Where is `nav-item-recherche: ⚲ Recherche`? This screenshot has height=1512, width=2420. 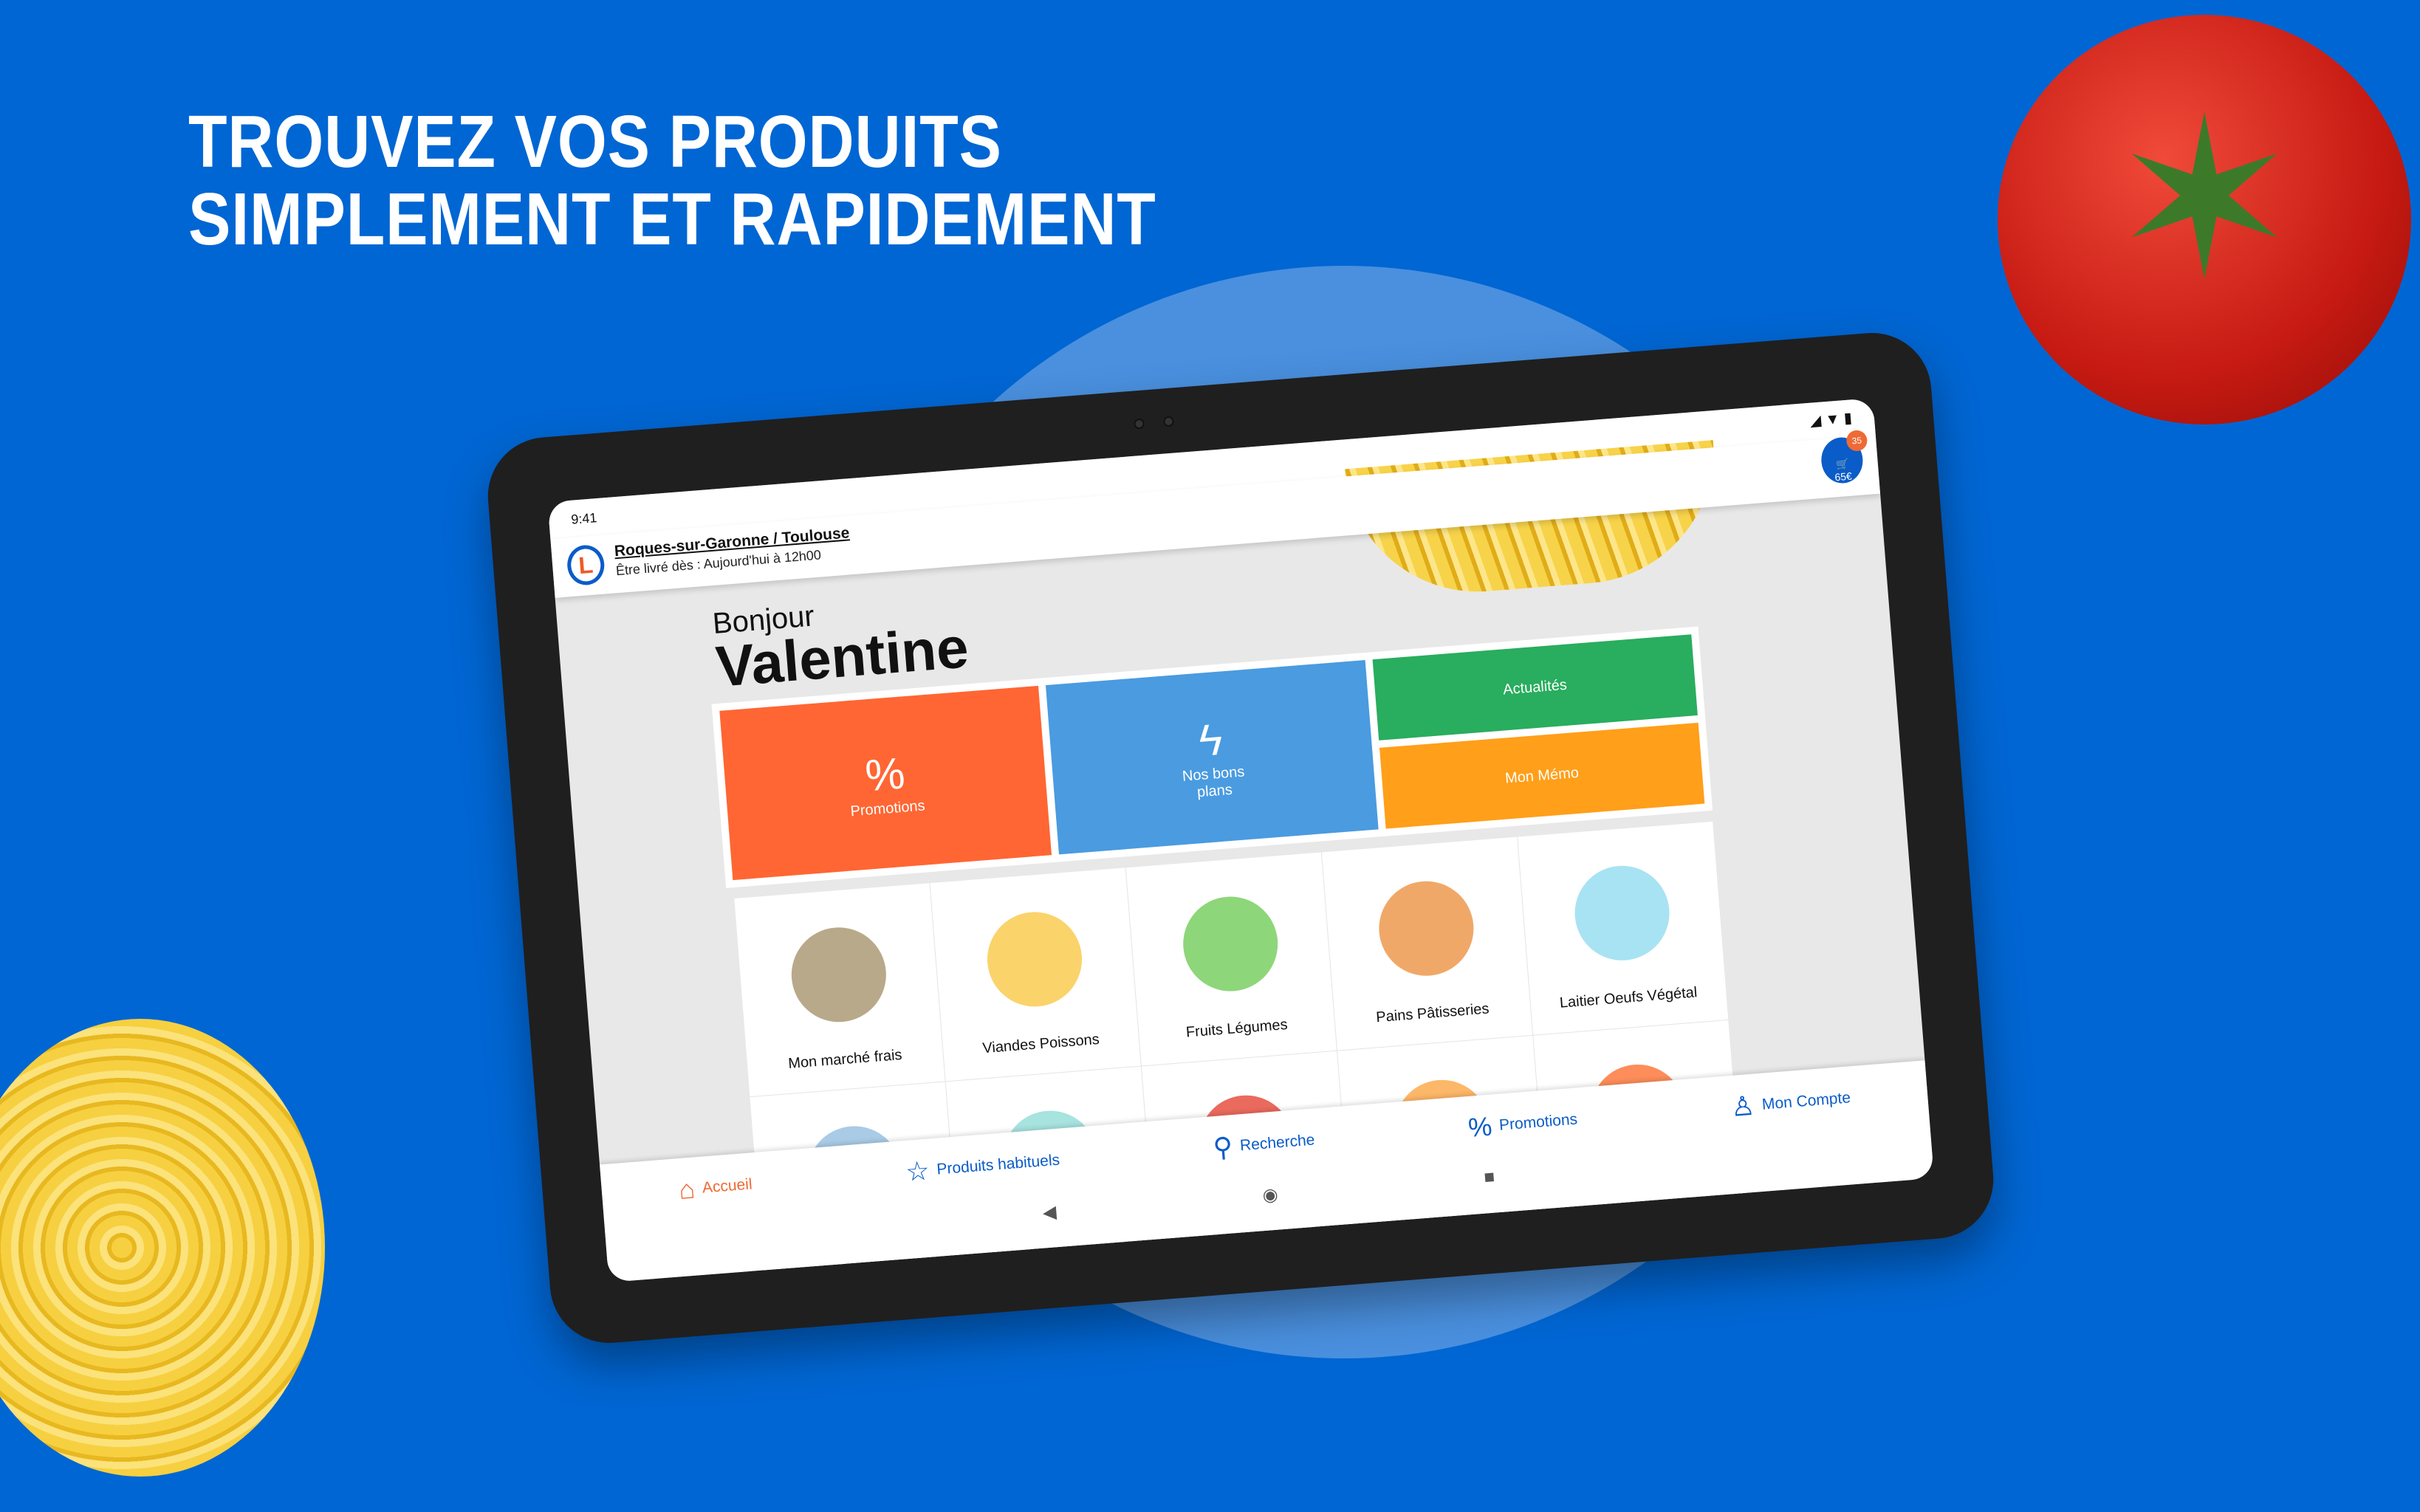 nav-item-recherche: ⚲ Recherche is located at coordinates (1264, 1144).